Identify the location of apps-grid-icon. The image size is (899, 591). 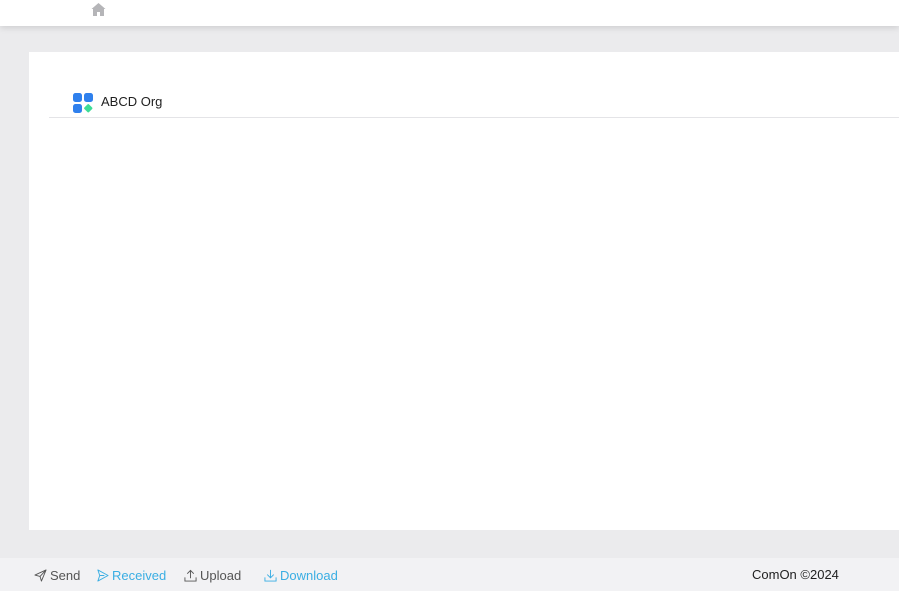
(83, 103).